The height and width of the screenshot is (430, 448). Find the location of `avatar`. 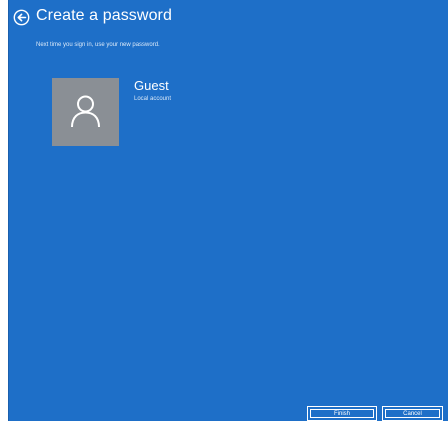

avatar is located at coordinates (85, 112).